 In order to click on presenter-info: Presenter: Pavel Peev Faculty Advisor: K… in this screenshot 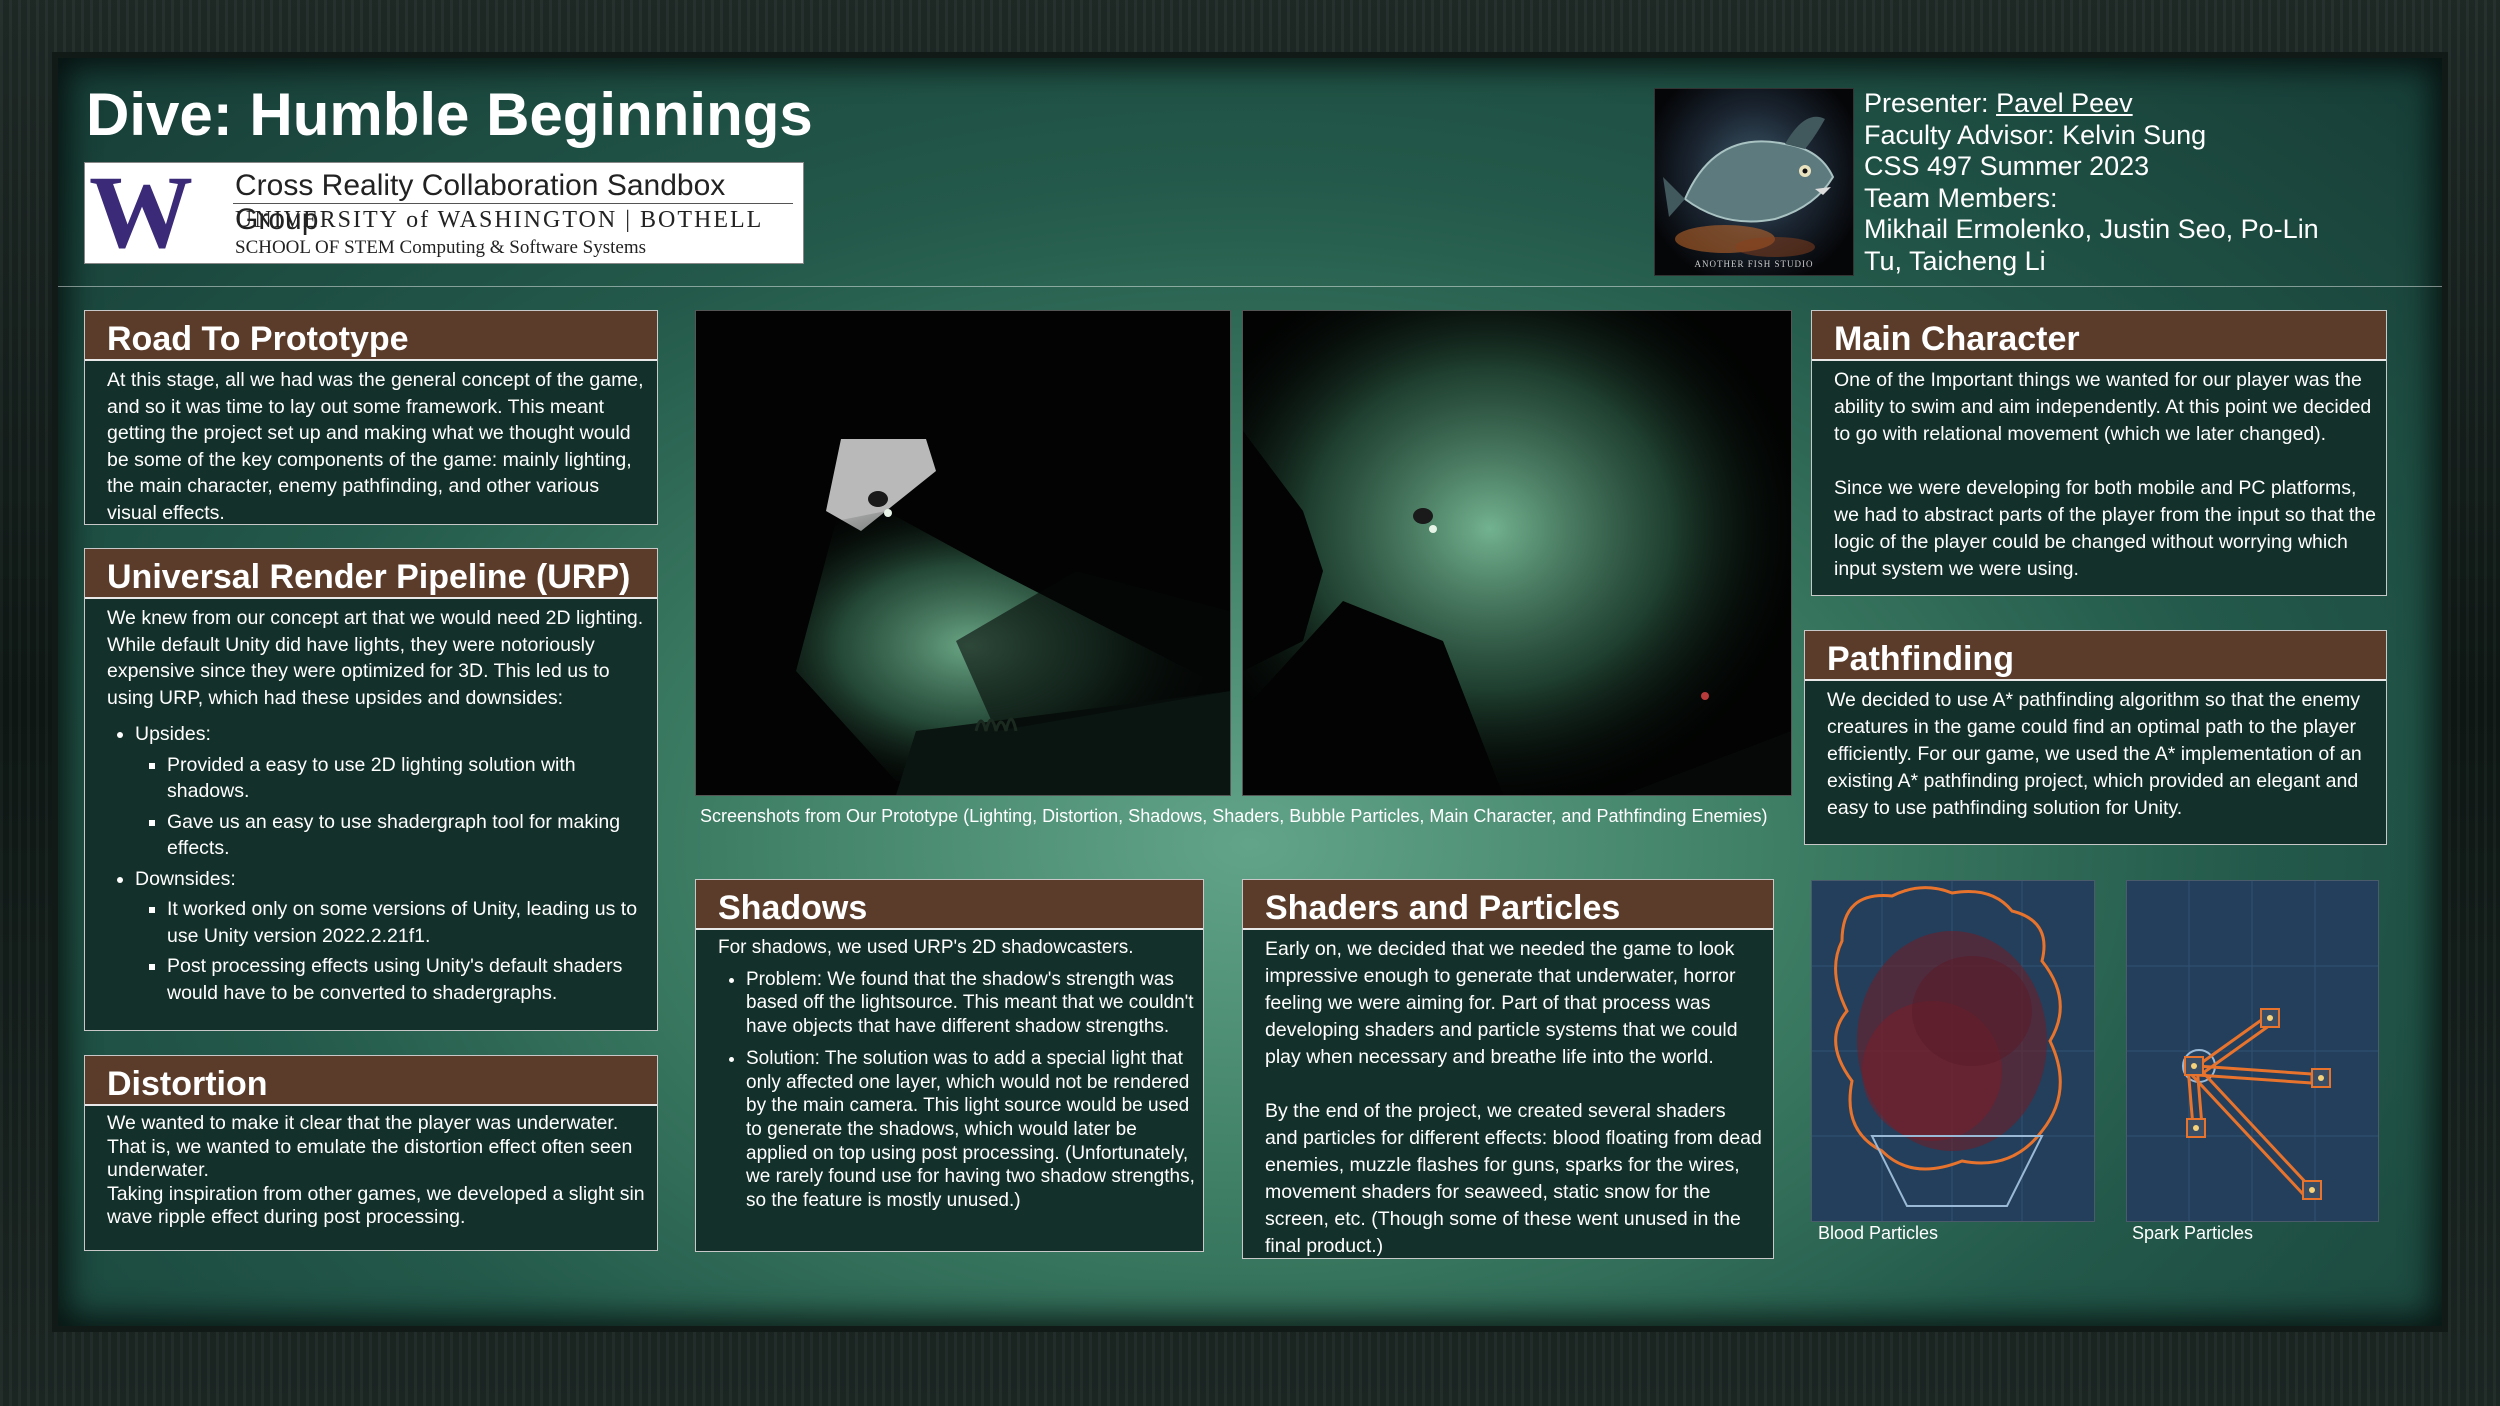, I will do `click(2091, 182)`.